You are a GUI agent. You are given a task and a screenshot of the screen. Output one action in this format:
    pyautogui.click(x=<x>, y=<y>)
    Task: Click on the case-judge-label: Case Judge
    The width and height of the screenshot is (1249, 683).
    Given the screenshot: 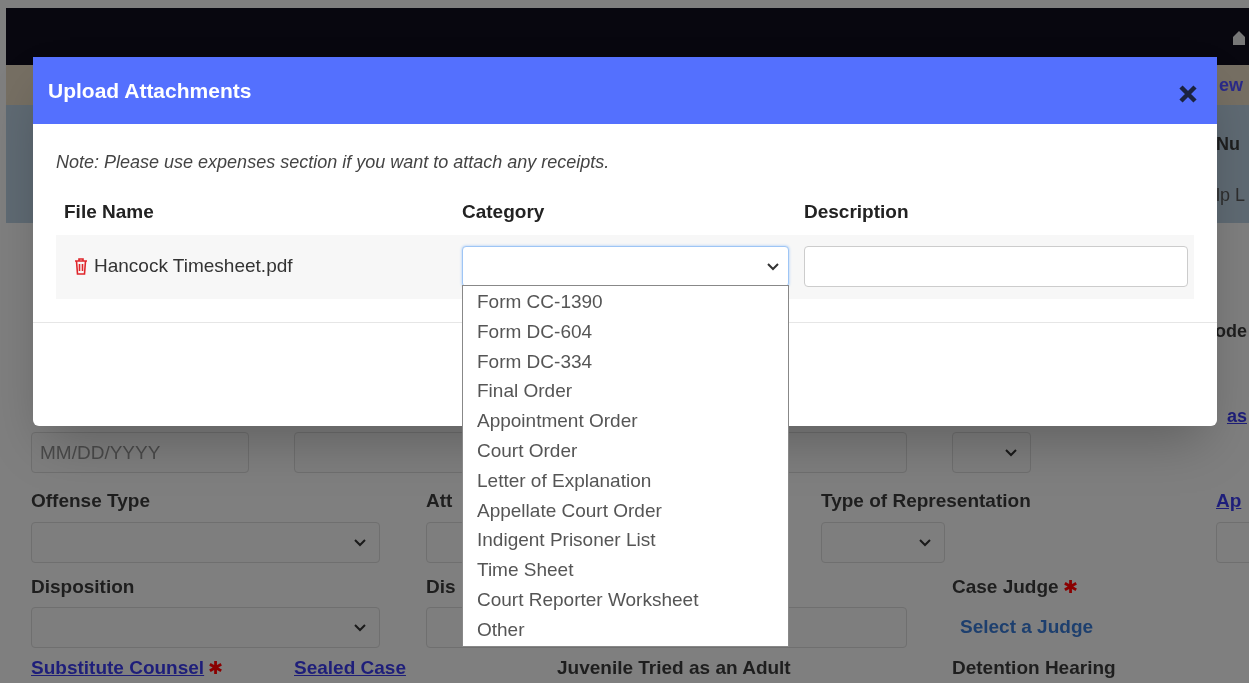 What is the action you would take?
    pyautogui.click(x=1005, y=586)
    